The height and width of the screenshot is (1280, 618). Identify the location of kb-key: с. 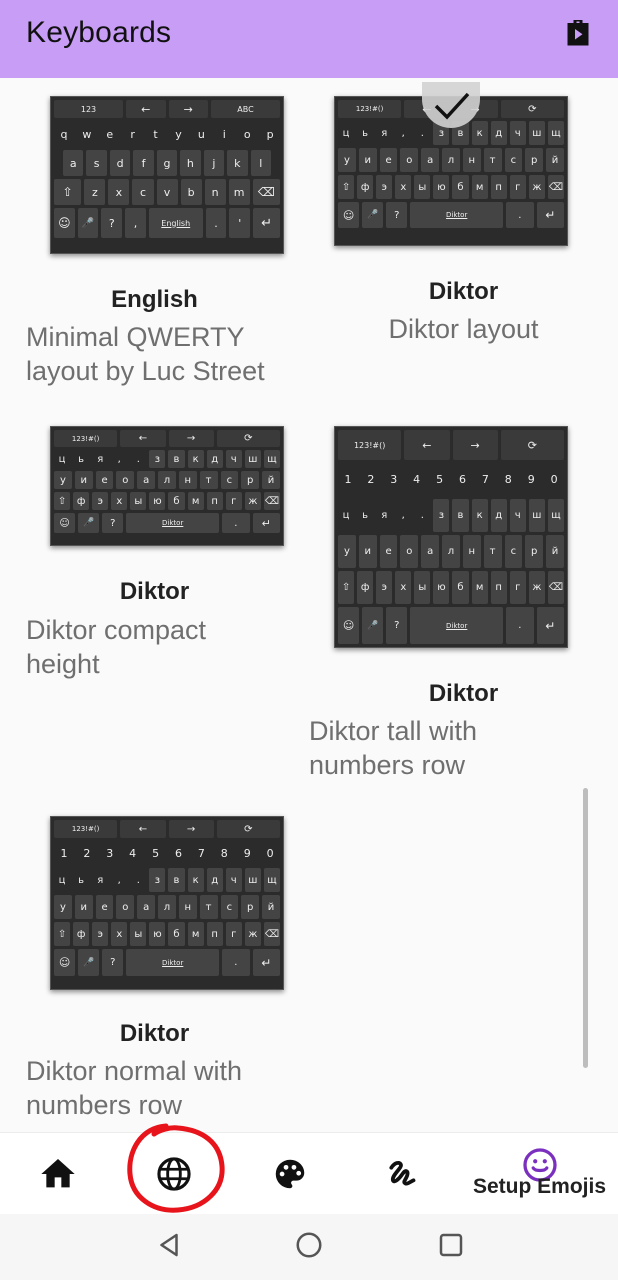
(229, 907).